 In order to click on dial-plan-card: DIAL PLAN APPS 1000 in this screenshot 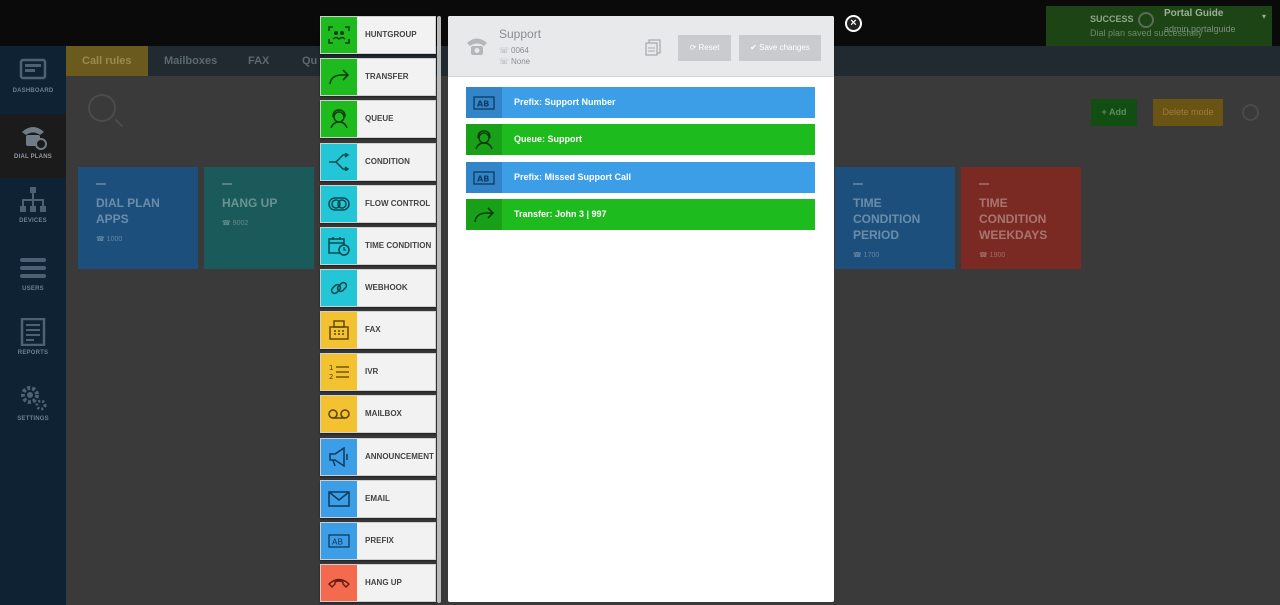, I will do `click(138, 218)`.